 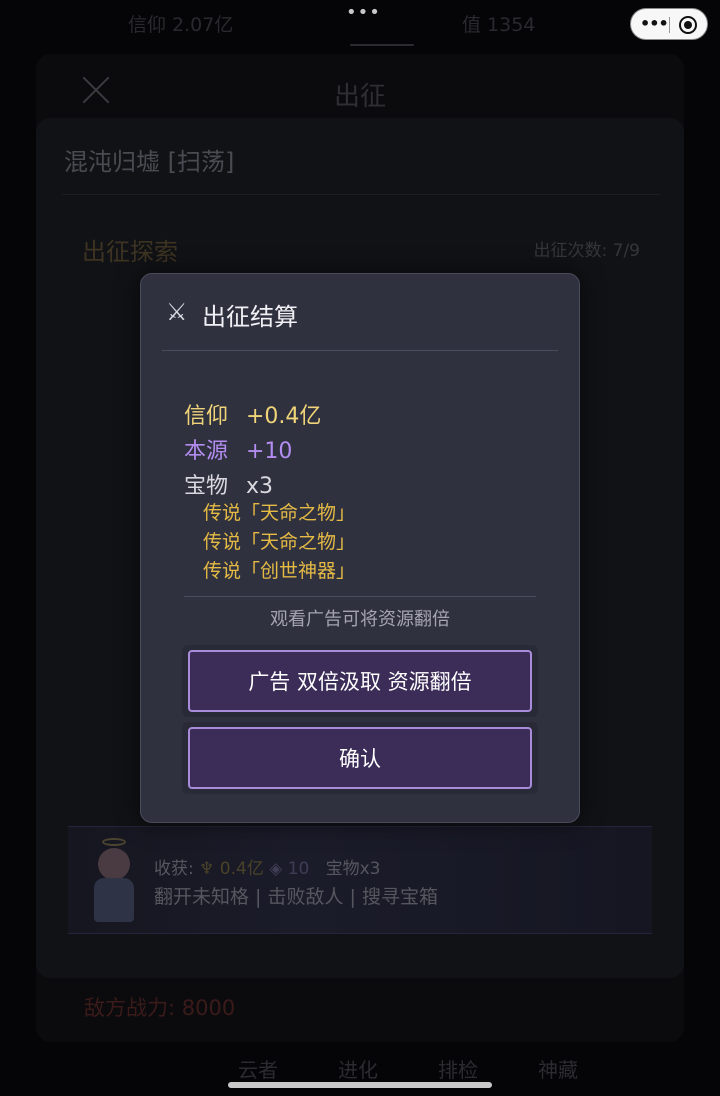 I want to click on treasure-item: 传说「创世神器」, so click(x=279, y=571).